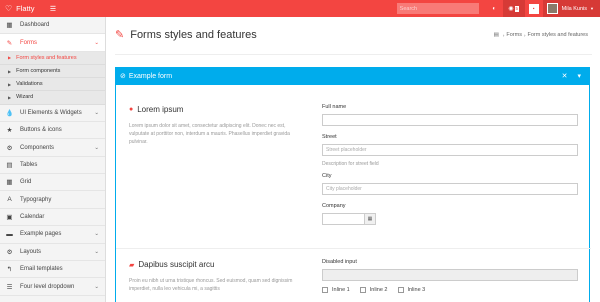 The image size is (600, 302). Describe the element at coordinates (52, 98) in the screenshot. I see `sidebar-subitem-wizard: ▶ Wizard` at that location.